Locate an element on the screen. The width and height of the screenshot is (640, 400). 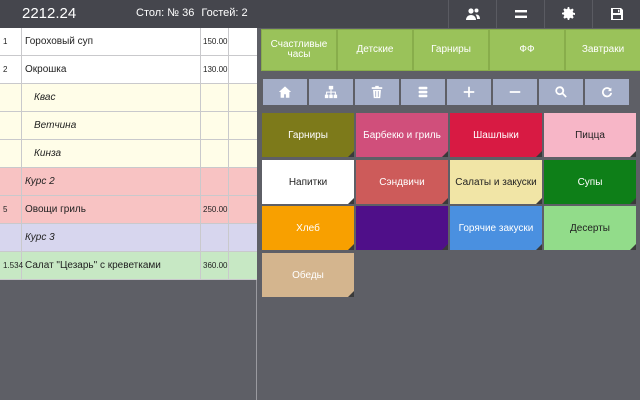
minus-icon is located at coordinates (515, 92).